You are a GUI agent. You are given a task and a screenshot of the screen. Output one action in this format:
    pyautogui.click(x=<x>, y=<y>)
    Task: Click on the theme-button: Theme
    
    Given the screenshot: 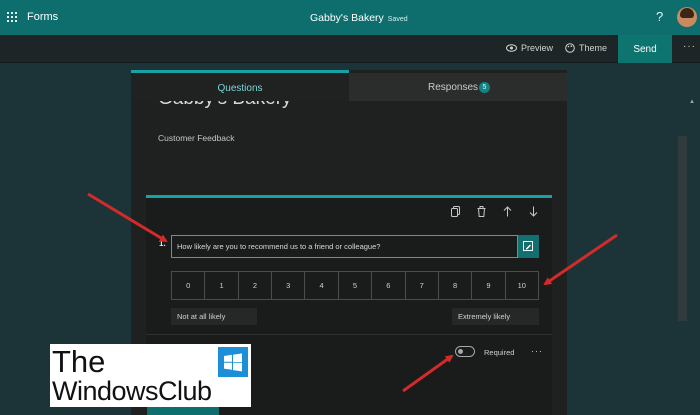 What is the action you would take?
    pyautogui.click(x=586, y=48)
    